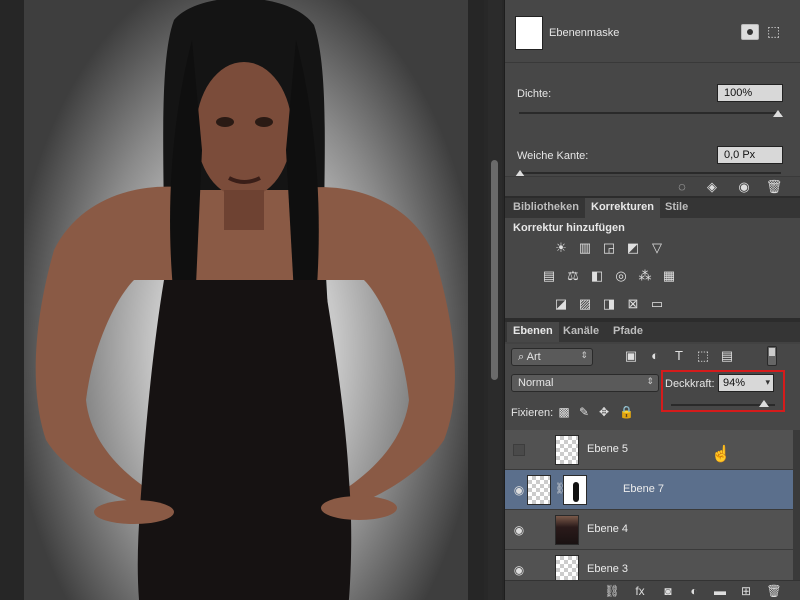 The height and width of the screenshot is (600, 800). I want to click on mask-label: Ebenenmaske, so click(584, 33).